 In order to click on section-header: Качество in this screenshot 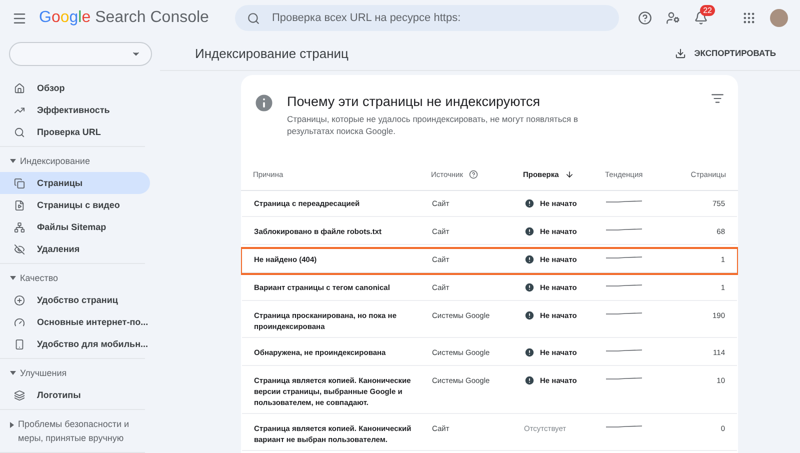, I will do `click(72, 278)`.